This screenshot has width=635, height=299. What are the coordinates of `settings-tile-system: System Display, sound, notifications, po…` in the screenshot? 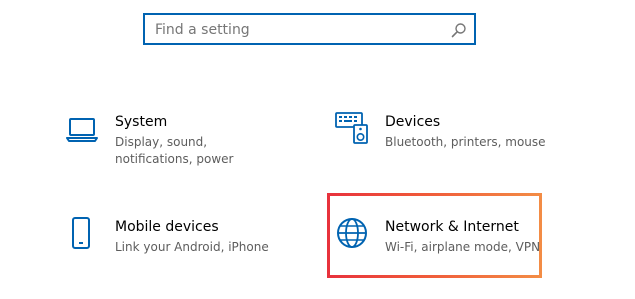 It's located at (179, 142).